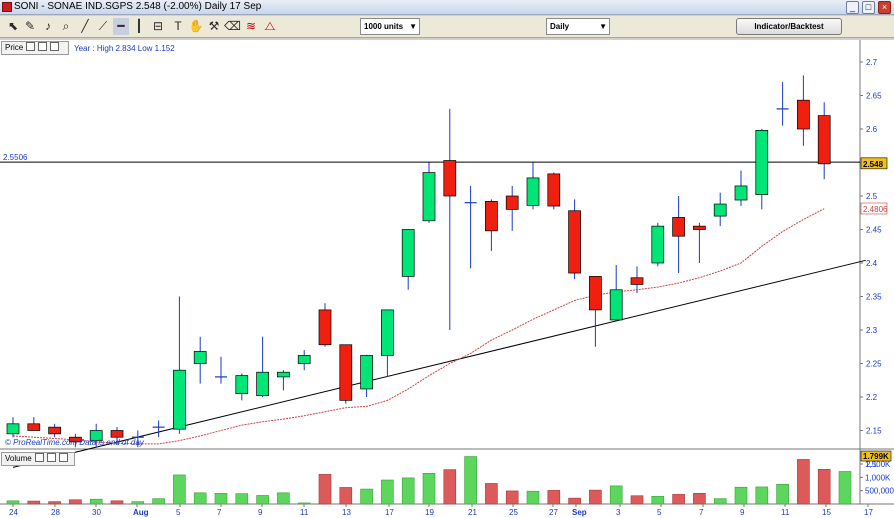  I want to click on x-tick-label: 28, so click(55, 512).